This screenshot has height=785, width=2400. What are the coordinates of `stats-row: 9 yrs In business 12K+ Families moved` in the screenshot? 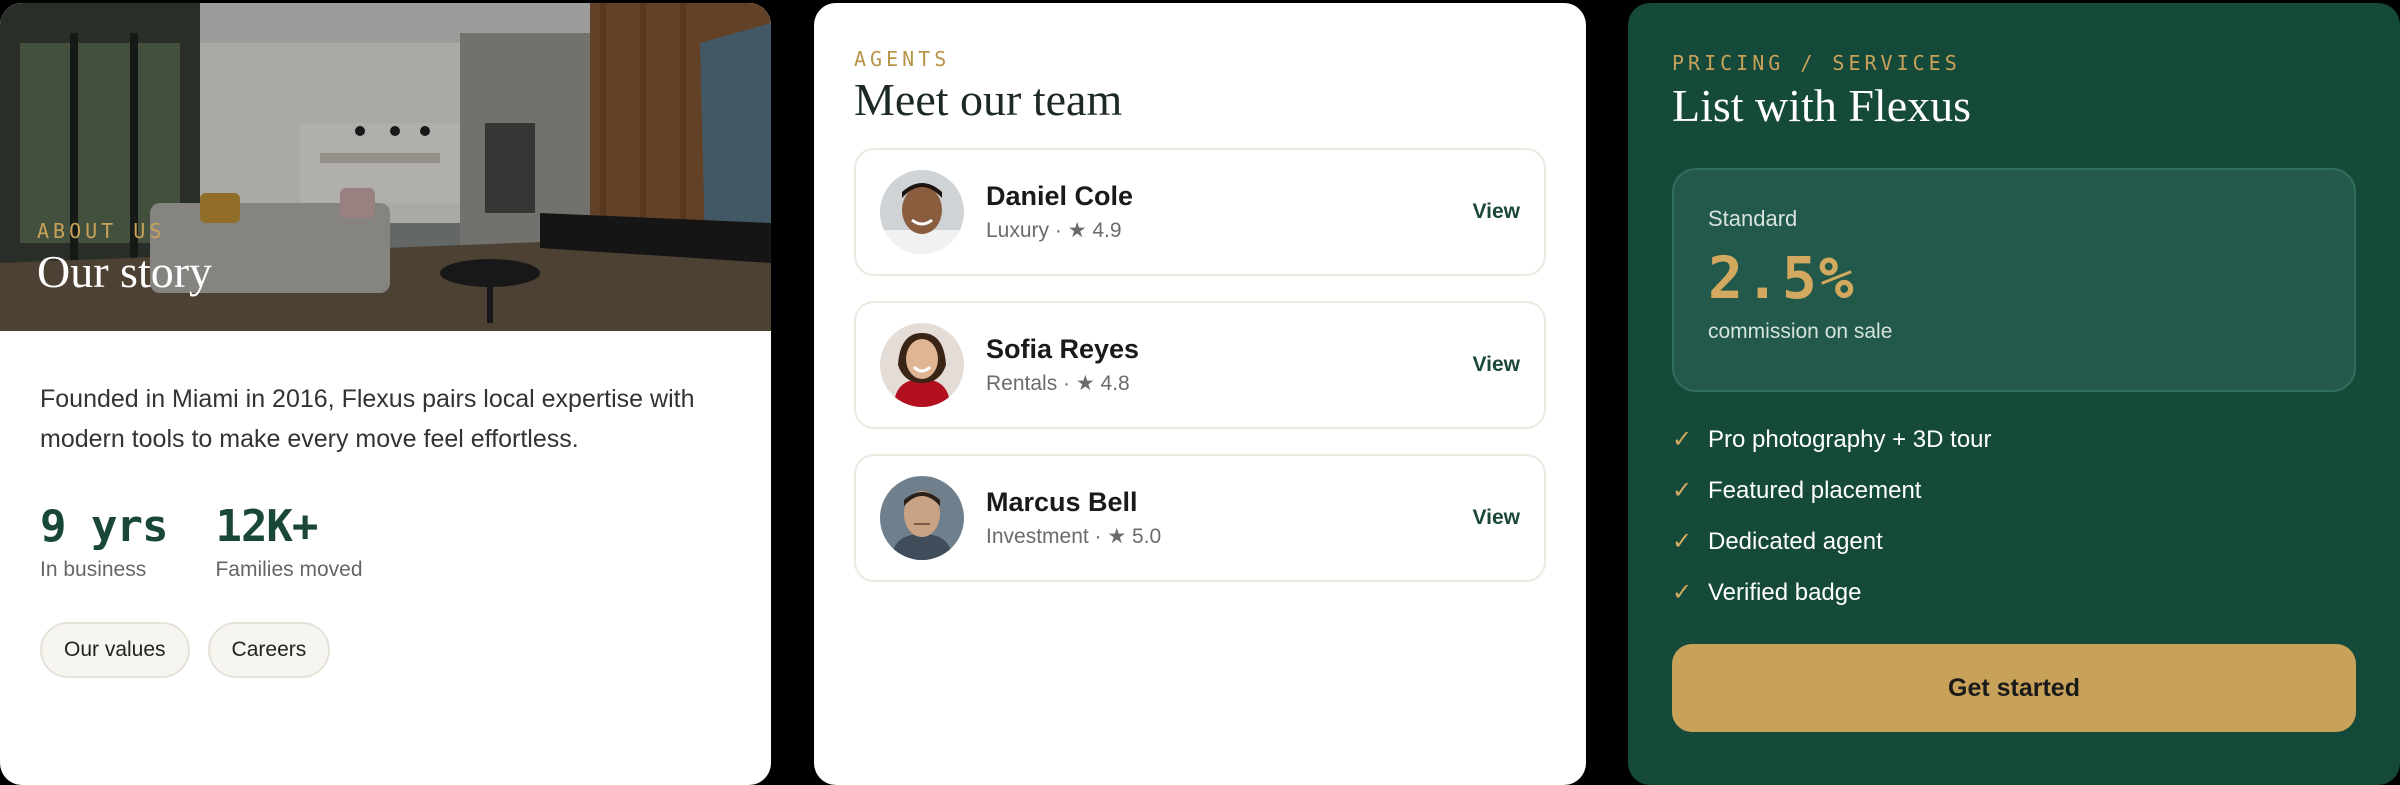 It's located at (385, 541).